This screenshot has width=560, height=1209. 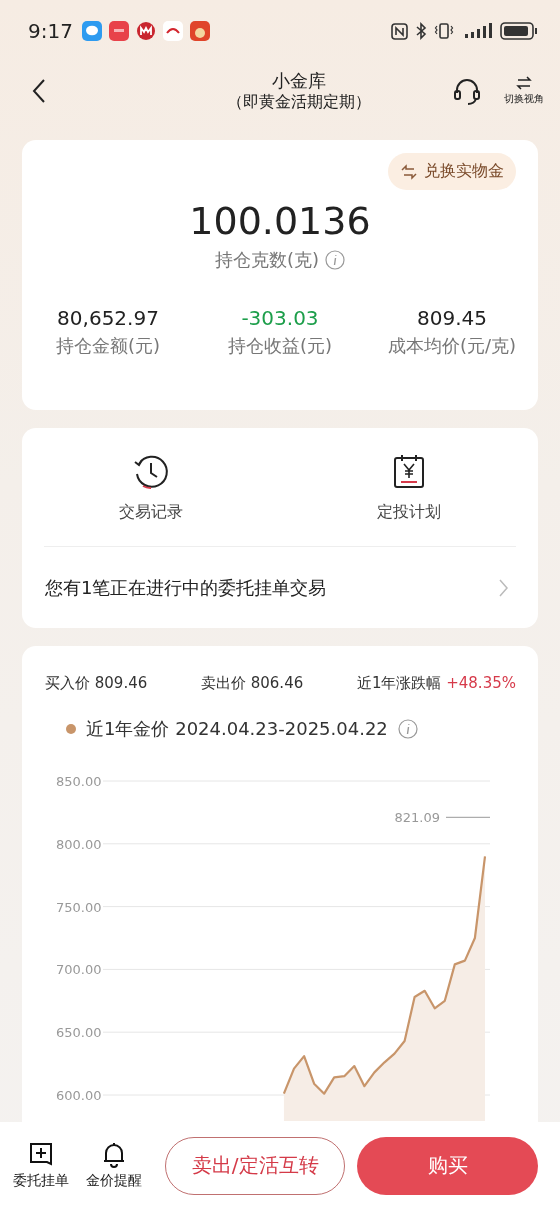 What do you see at coordinates (50, 31) in the screenshot?
I see `status-time: 9:17` at bounding box center [50, 31].